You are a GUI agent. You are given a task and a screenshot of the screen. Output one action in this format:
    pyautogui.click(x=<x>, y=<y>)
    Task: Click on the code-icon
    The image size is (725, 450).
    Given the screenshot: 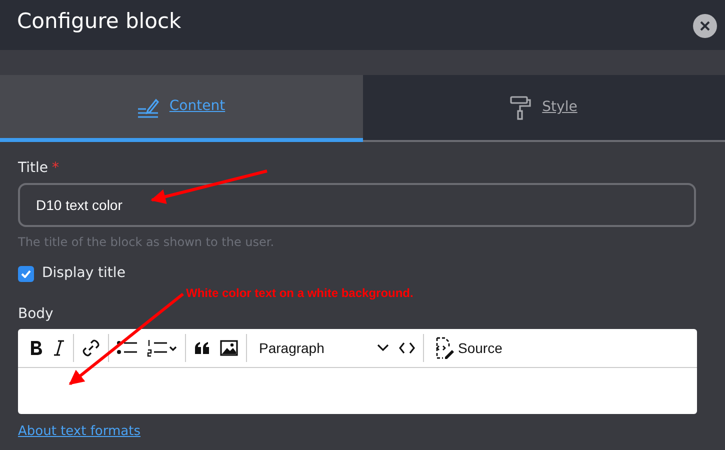 What is the action you would take?
    pyautogui.click(x=407, y=348)
    